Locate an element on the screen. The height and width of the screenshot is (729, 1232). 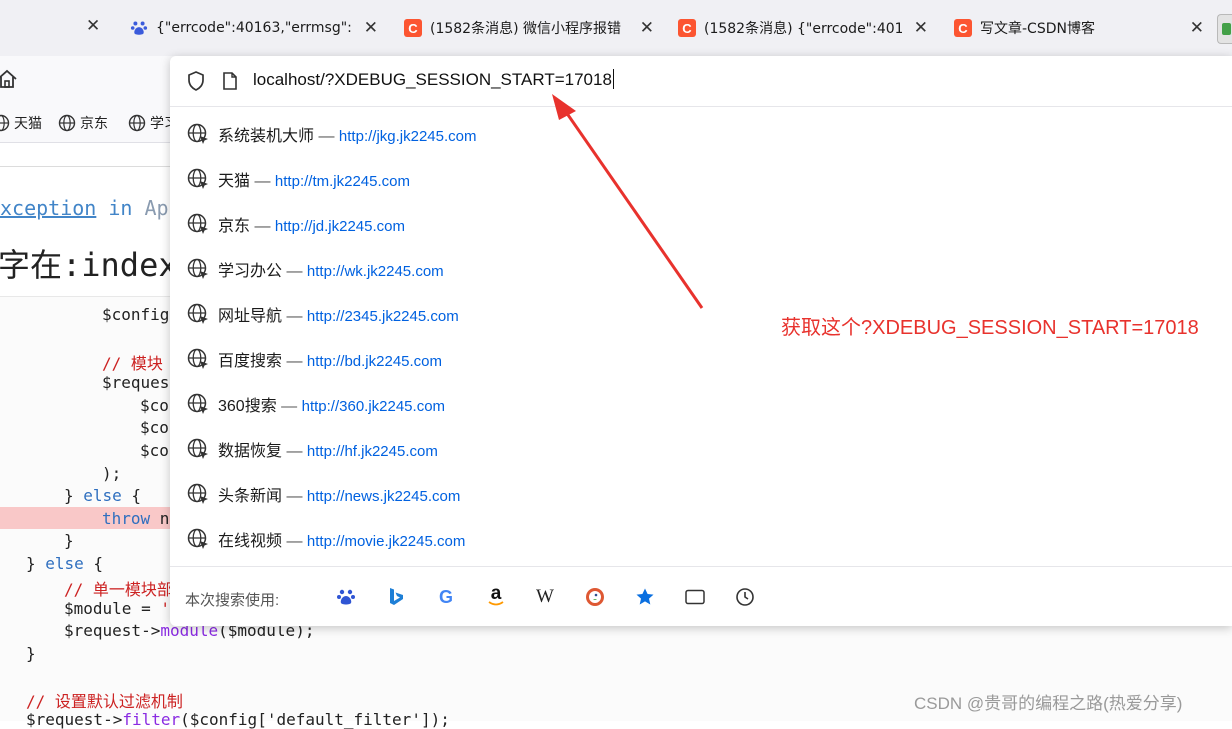
annotation-arrow is located at coordinates (628, 201).